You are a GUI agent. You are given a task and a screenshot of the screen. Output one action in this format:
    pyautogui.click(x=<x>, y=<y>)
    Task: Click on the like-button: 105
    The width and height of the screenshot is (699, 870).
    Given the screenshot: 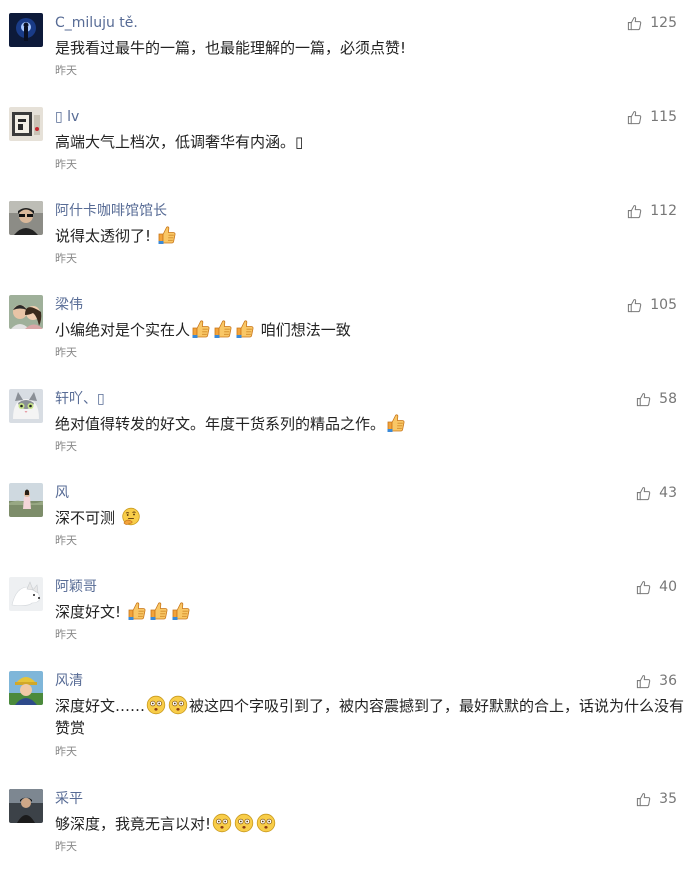 What is the action you would take?
    pyautogui.click(x=652, y=305)
    